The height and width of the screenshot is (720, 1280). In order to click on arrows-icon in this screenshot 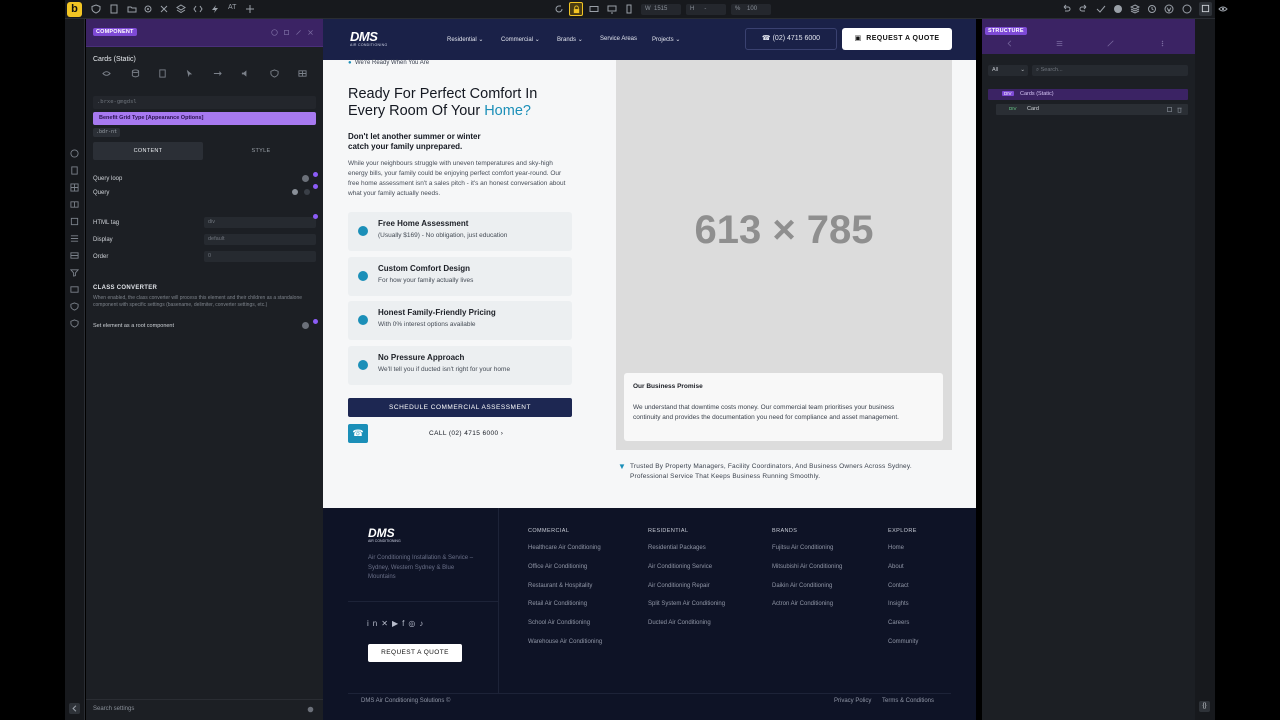, I will do `click(217, 73)`.